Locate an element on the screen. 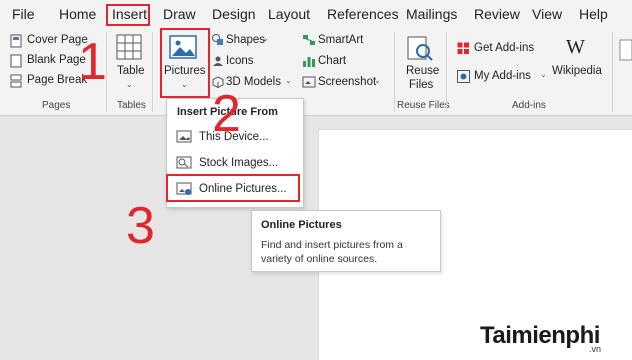 The height and width of the screenshot is (360, 632). watermark-suffix: .vn is located at coordinates (595, 349).